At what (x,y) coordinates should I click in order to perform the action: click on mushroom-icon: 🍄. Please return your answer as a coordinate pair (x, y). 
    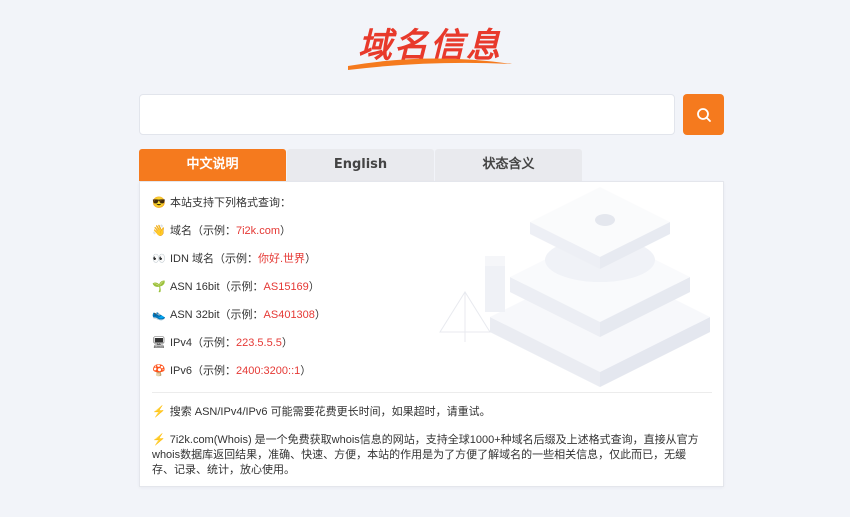
    Looking at the image, I should click on (159, 371).